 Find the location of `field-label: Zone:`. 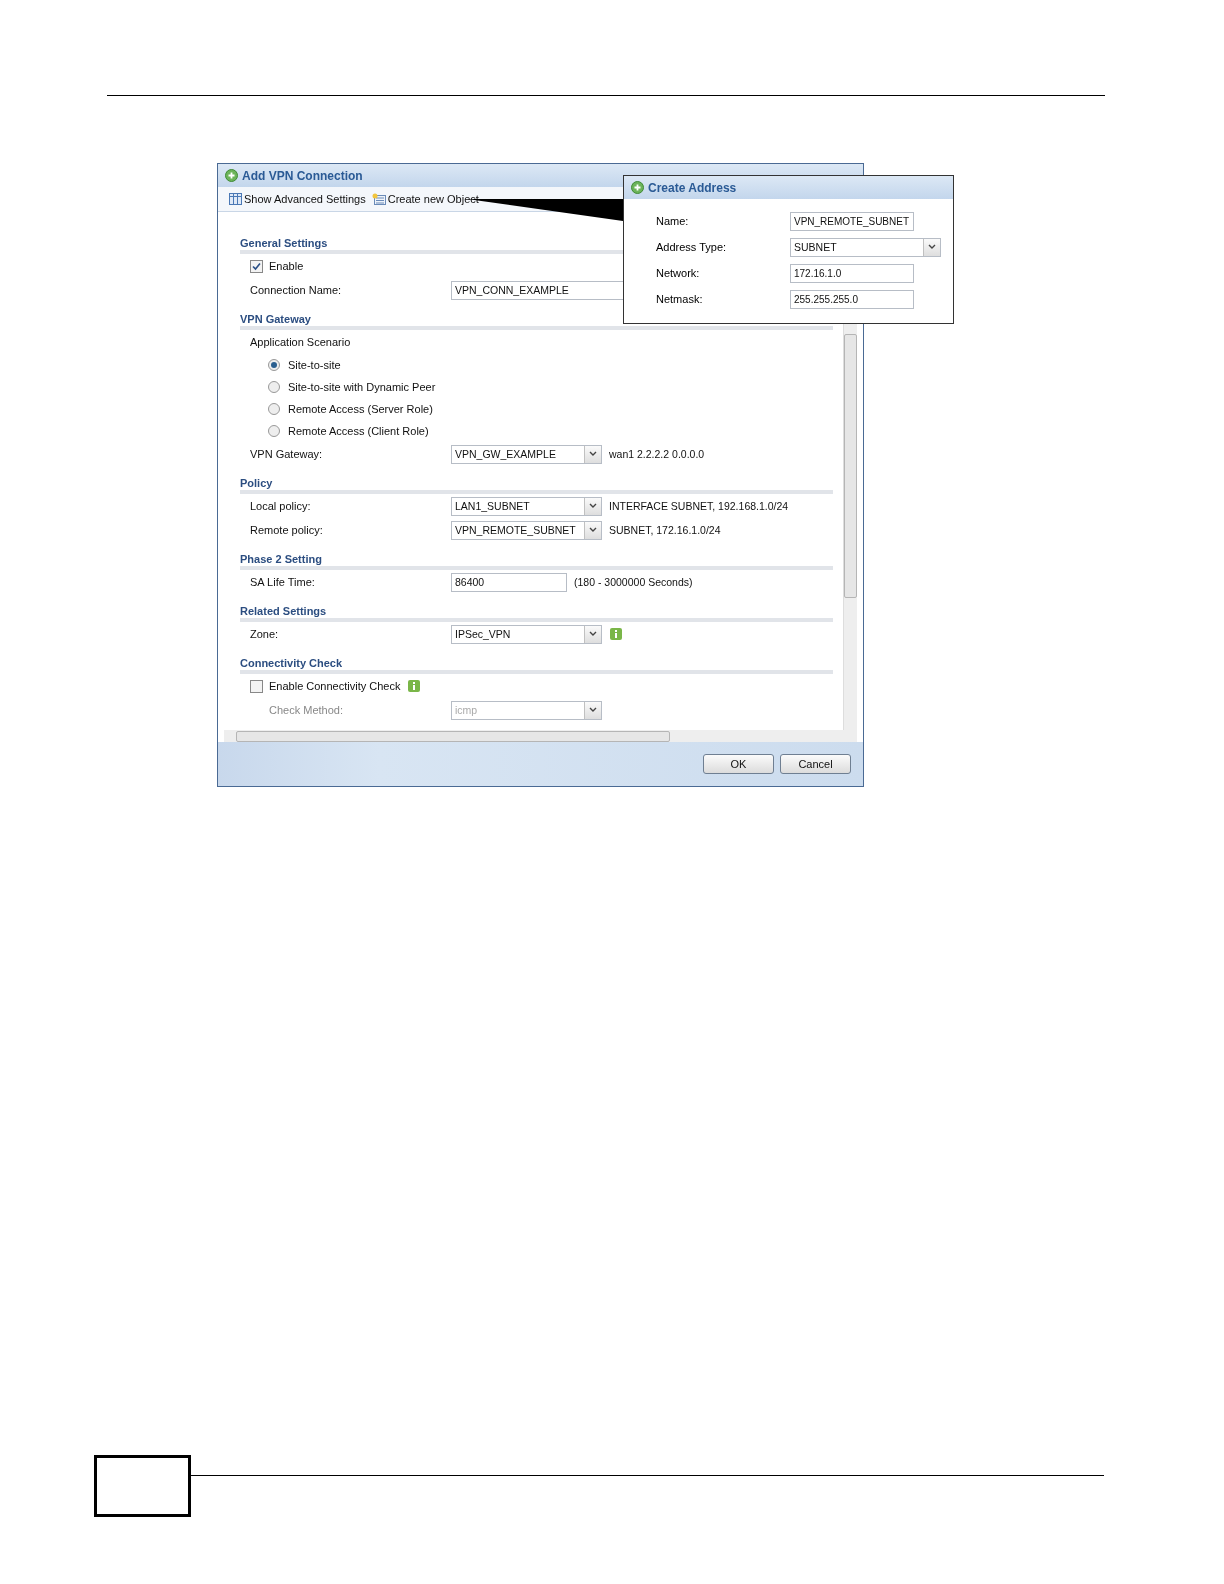

field-label: Zone: is located at coordinates (265, 634).